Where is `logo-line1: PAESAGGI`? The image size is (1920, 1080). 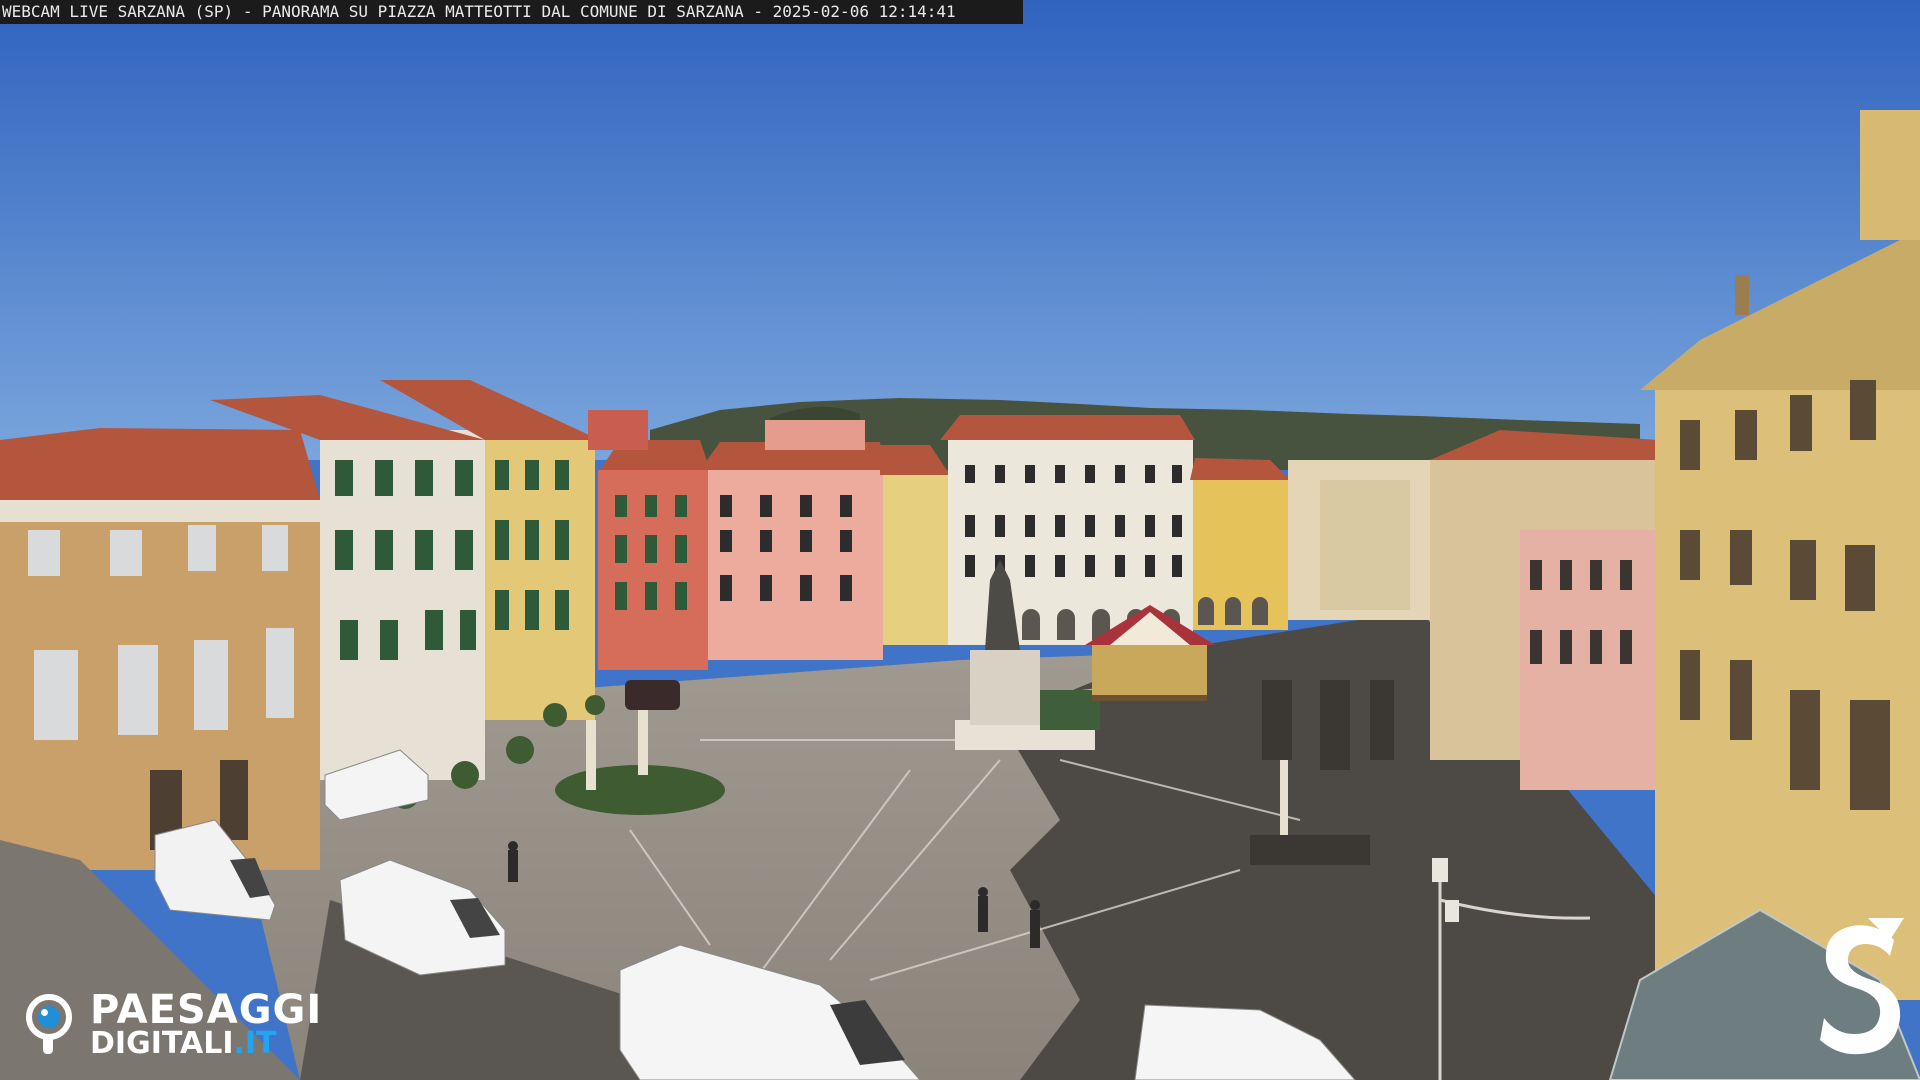
logo-line1: PAESAGGI is located at coordinates (206, 1010).